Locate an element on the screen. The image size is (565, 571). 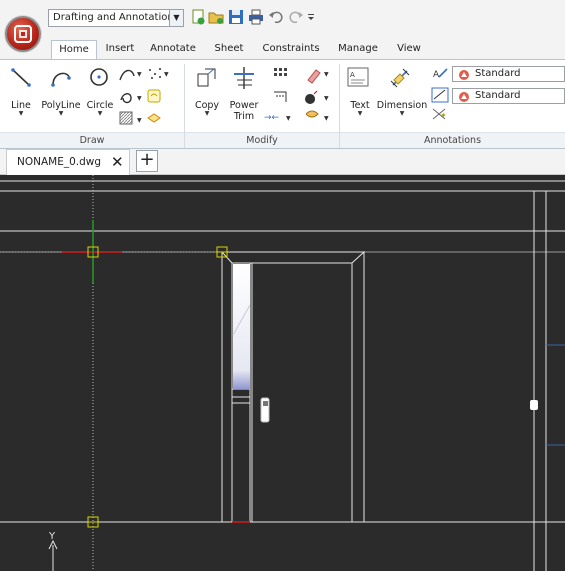
text-button: Text ▼ is located at coordinates (360, 108).